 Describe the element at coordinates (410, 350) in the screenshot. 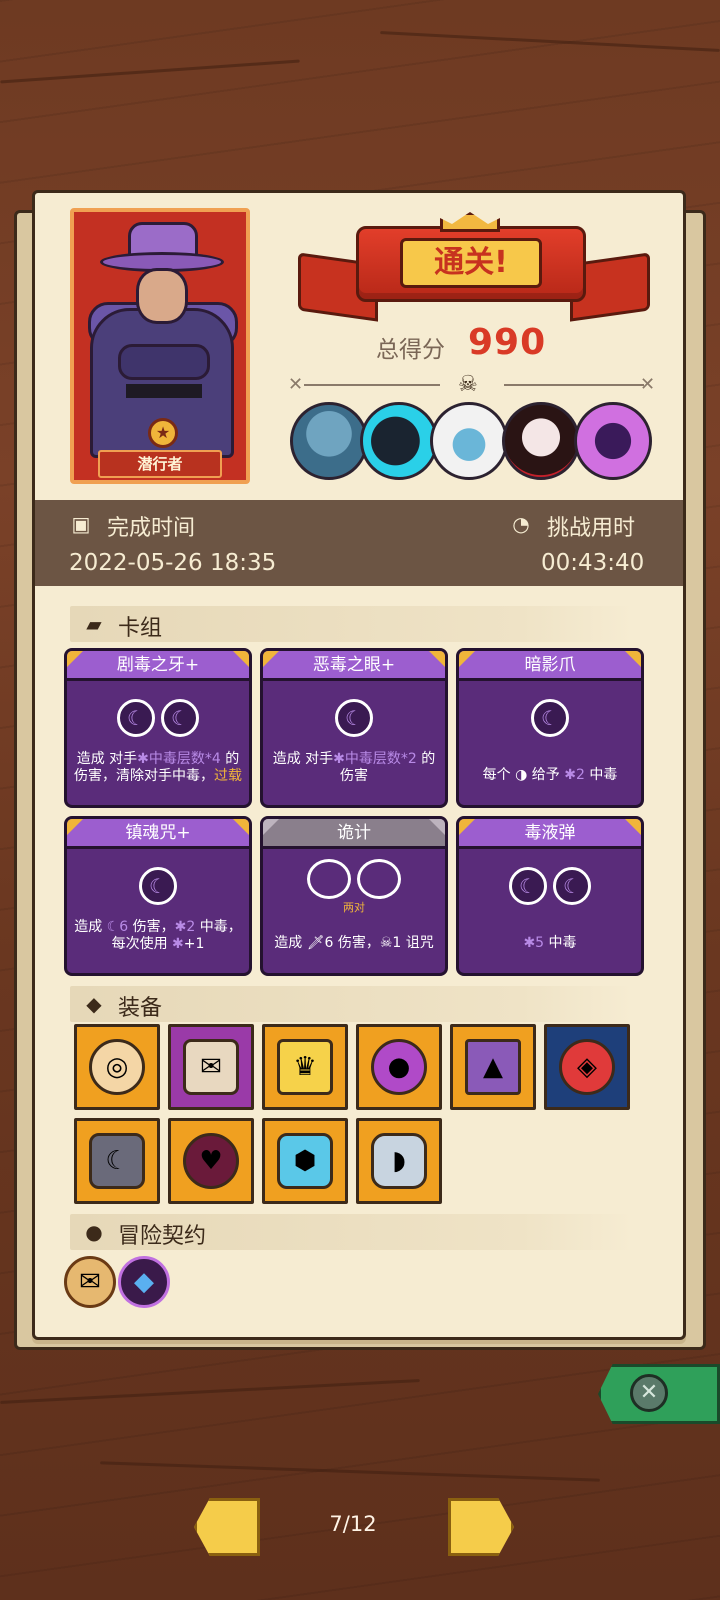

I see `score-label: 总得分` at that location.